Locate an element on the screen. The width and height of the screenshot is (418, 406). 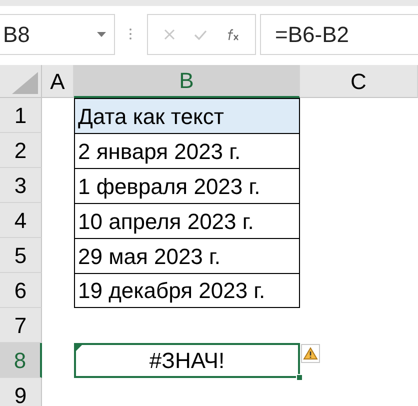
cell-text: 29 мая 2023 г. is located at coordinates (149, 256).